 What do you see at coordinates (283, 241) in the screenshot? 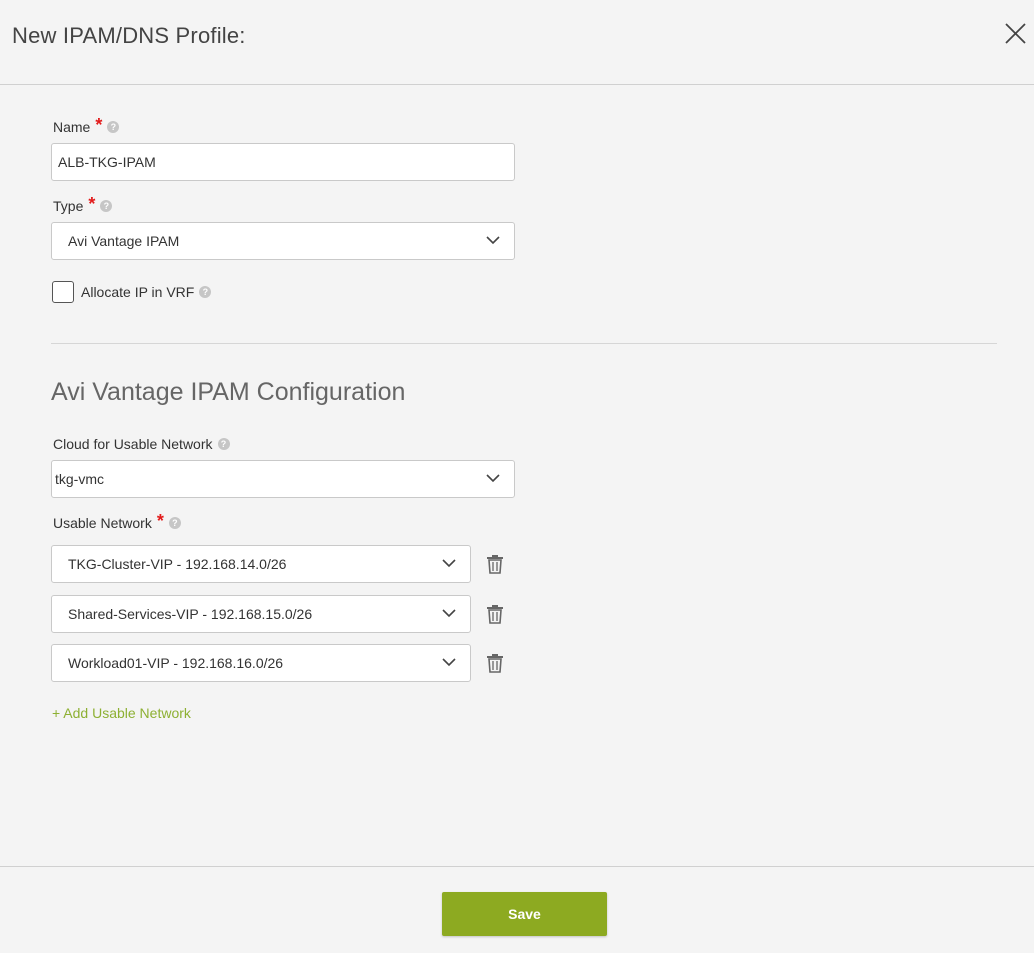
I see `type-select: Avi Vantage IPAM` at bounding box center [283, 241].